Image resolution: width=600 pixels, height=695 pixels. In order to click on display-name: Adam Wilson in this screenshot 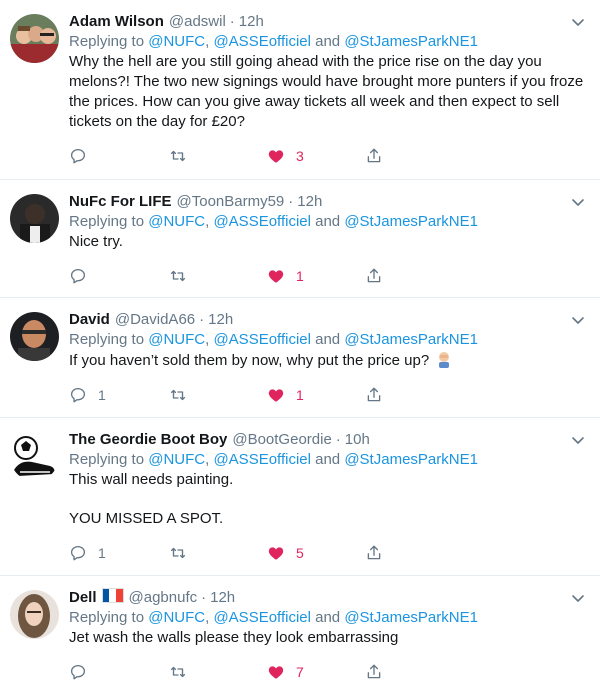, I will do `click(116, 22)`.